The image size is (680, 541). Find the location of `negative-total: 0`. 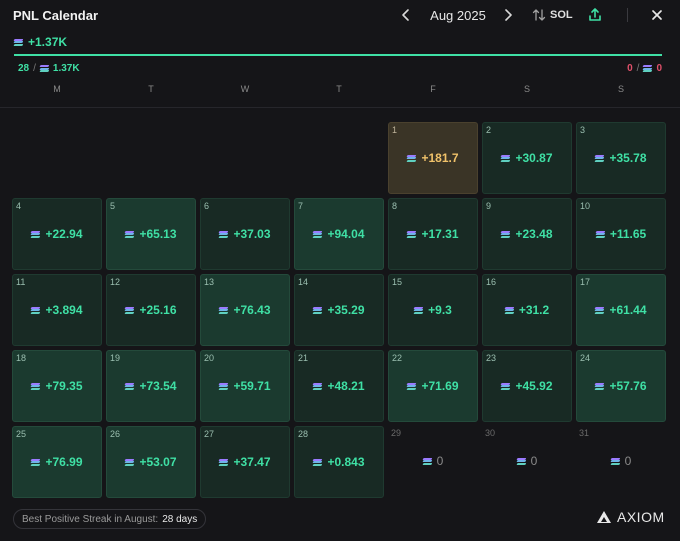

negative-total: 0 is located at coordinates (659, 68).